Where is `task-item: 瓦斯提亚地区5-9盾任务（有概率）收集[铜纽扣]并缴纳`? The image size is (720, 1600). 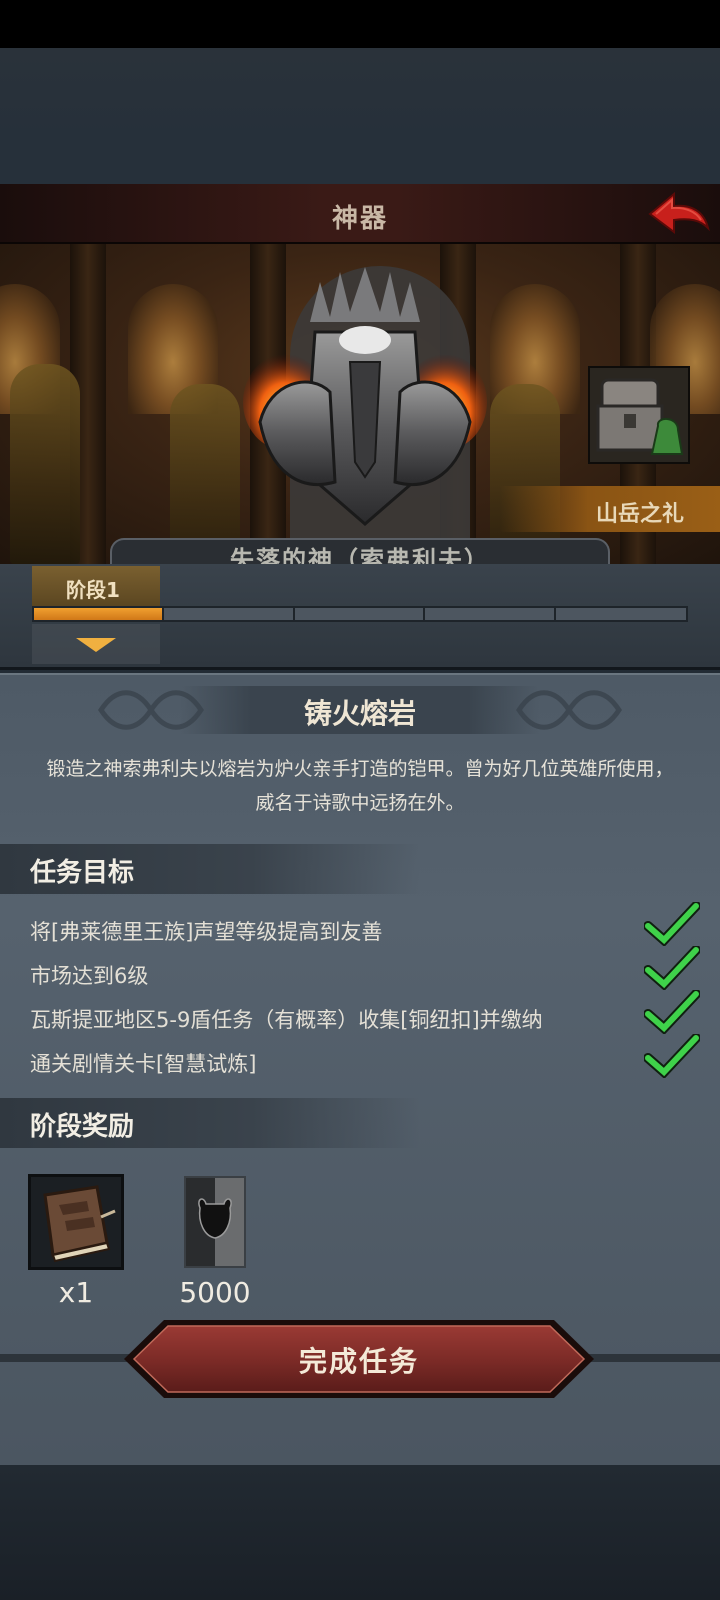 task-item: 瓦斯提亚地区5-9盾任务（有概率）收集[铜纽扣]并缴纳 is located at coordinates (286, 1020).